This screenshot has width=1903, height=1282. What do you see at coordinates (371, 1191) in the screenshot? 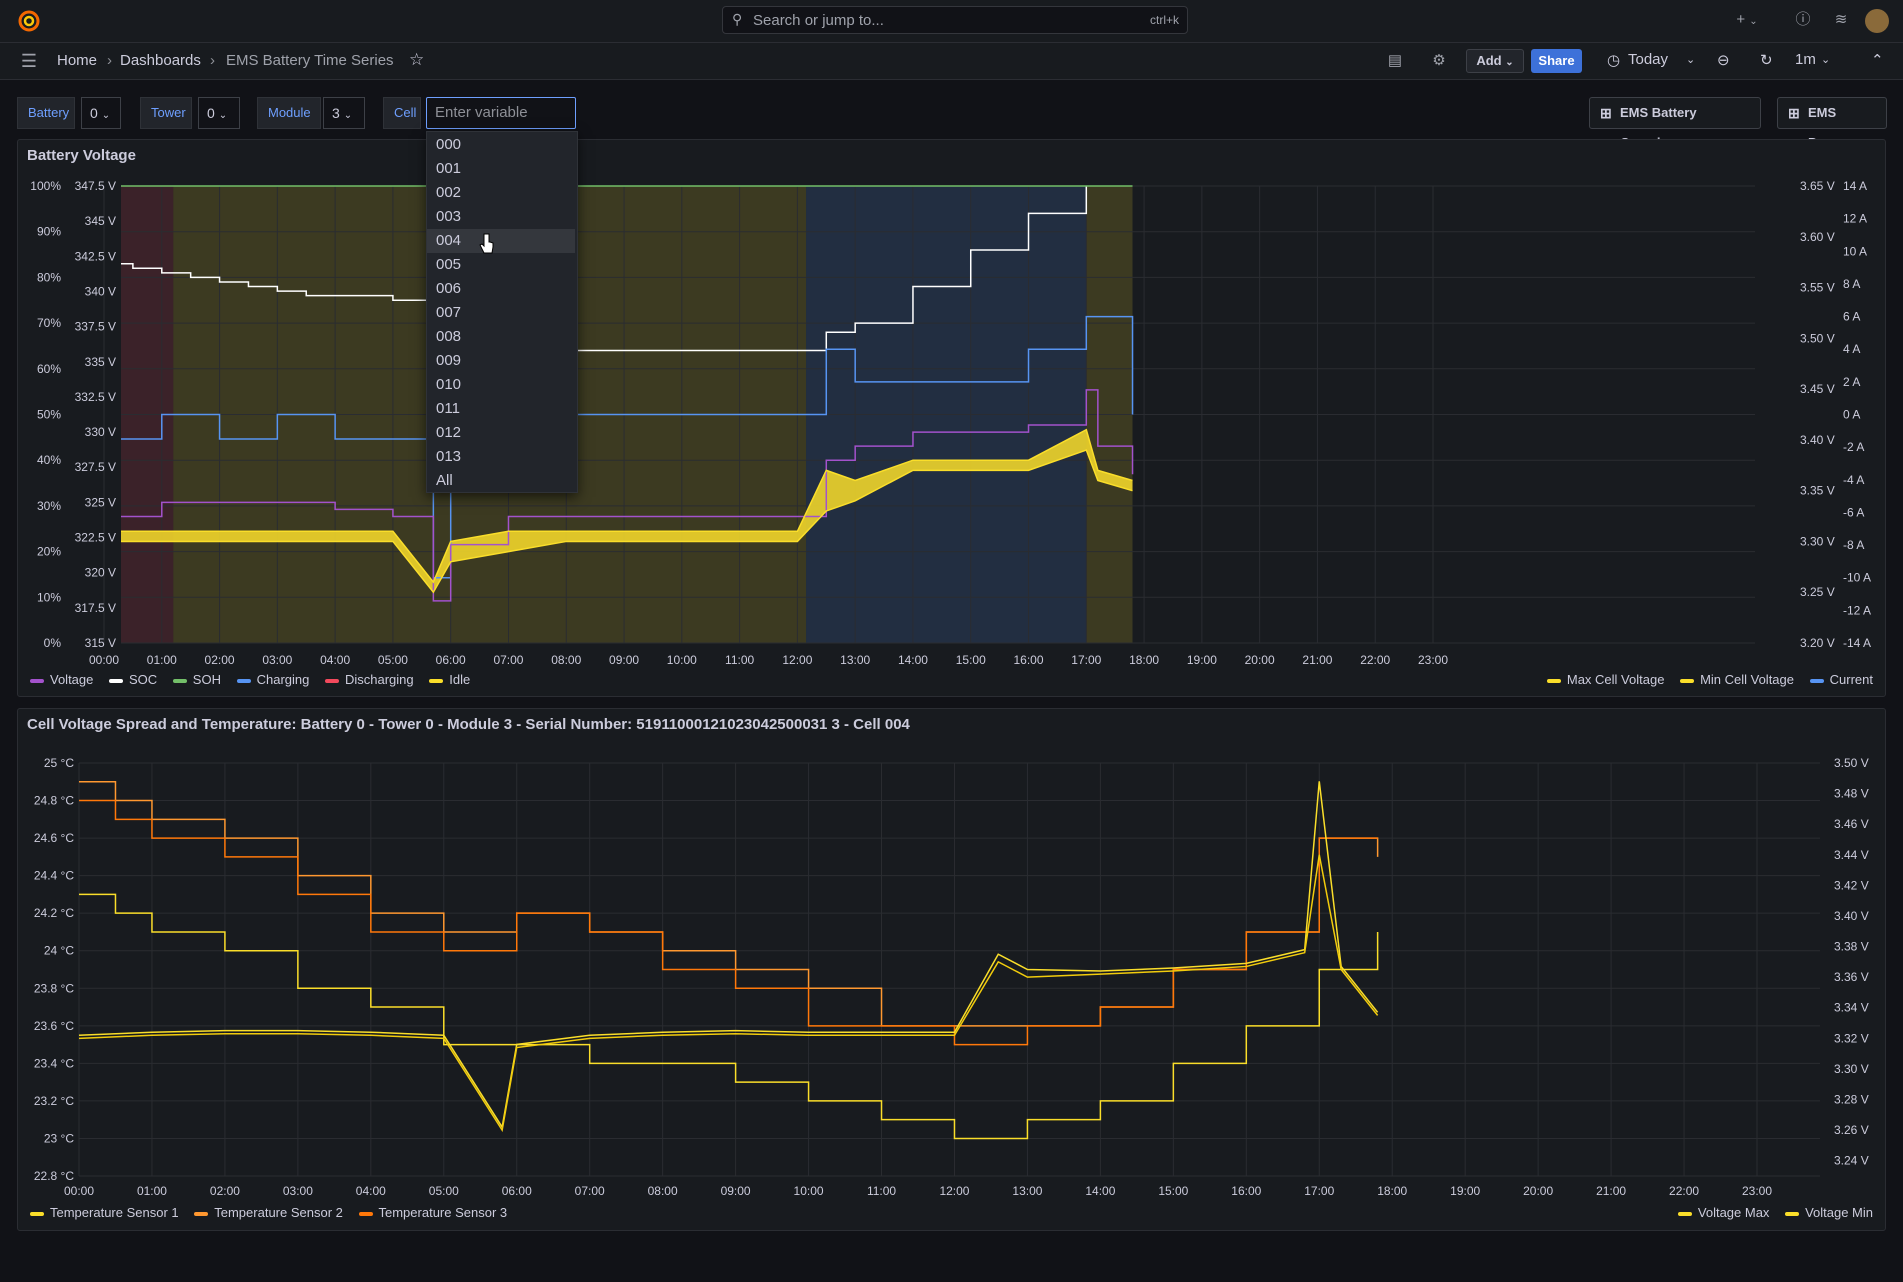
I see `x-tick-label: 04:00` at bounding box center [371, 1191].